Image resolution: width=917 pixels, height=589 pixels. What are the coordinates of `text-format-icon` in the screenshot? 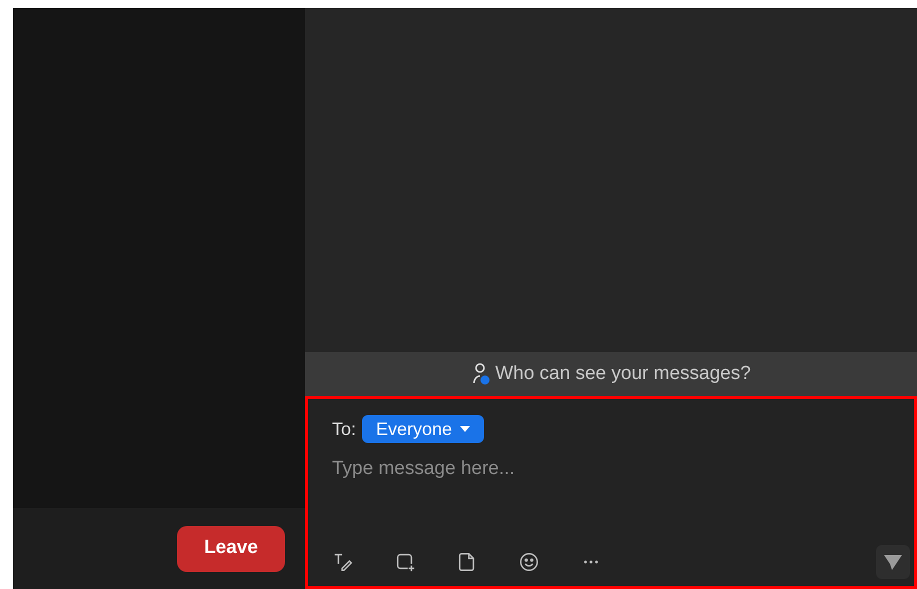 It's located at (343, 562).